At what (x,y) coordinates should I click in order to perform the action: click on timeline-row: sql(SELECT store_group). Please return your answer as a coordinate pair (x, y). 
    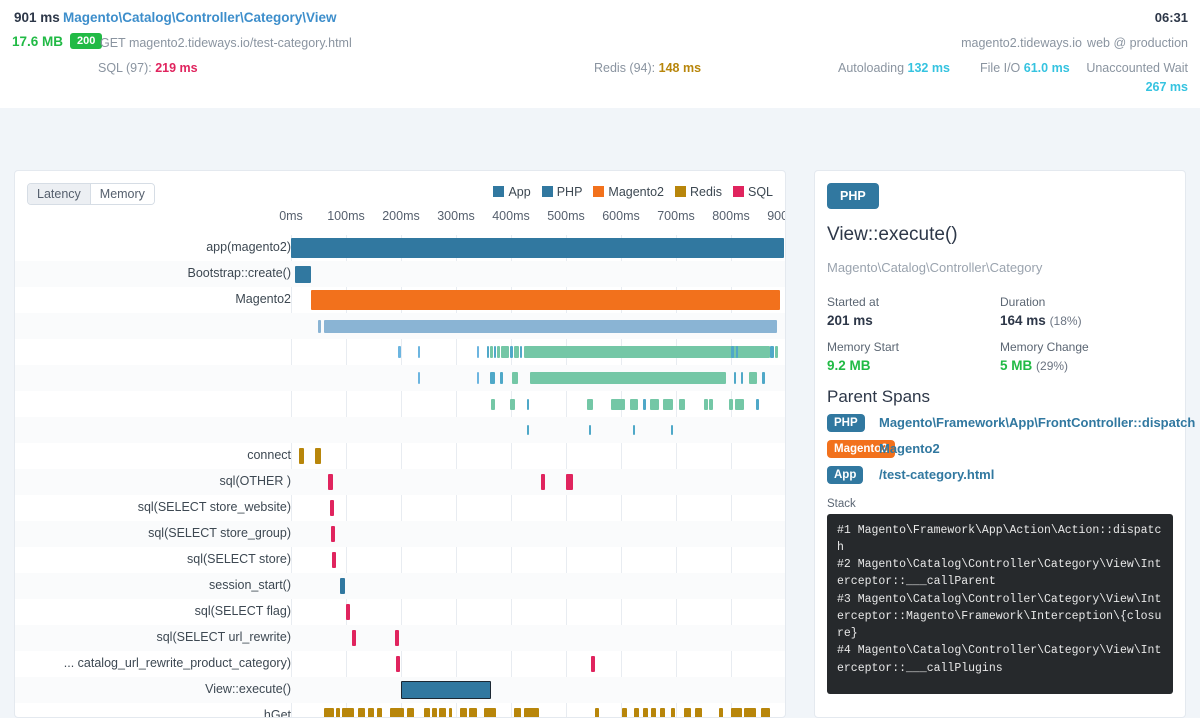
    Looking at the image, I should click on (400, 534).